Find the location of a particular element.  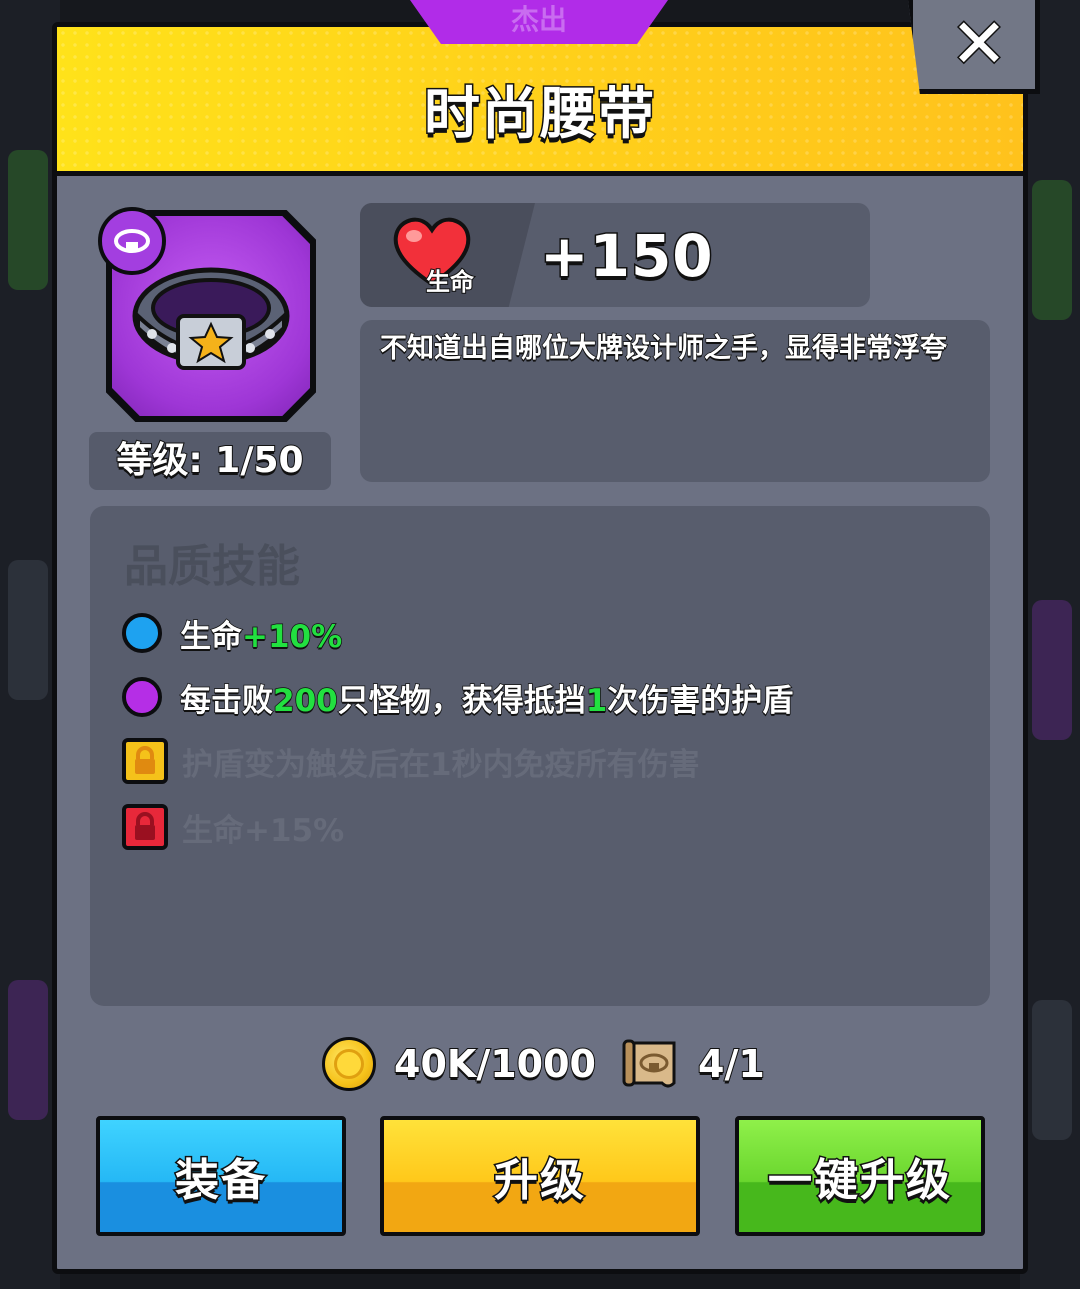

item-title: 时尚腰带 is located at coordinates (539, 115).